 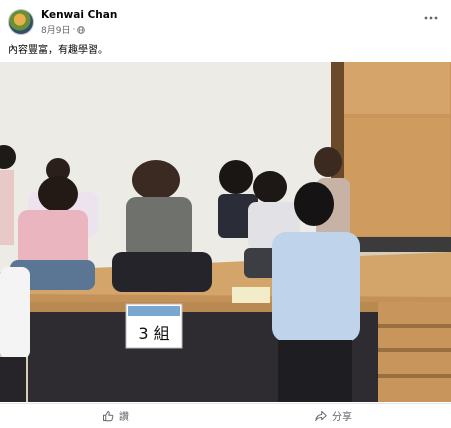 I want to click on share-label: 分享, so click(x=342, y=417).